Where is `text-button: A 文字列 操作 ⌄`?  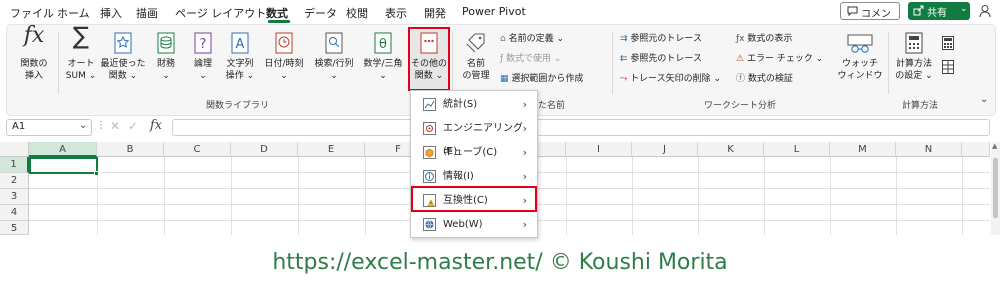 text-button: A 文字列 操作 ⌄ is located at coordinates (240, 60).